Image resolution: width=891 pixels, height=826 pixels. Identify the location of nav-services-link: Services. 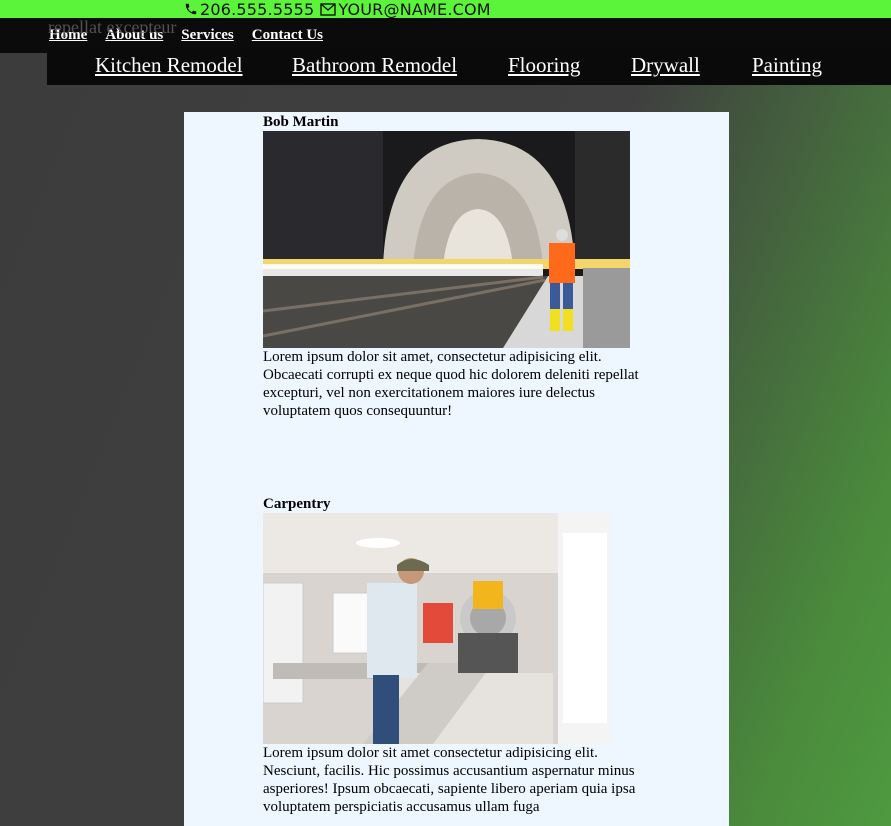
(207, 35).